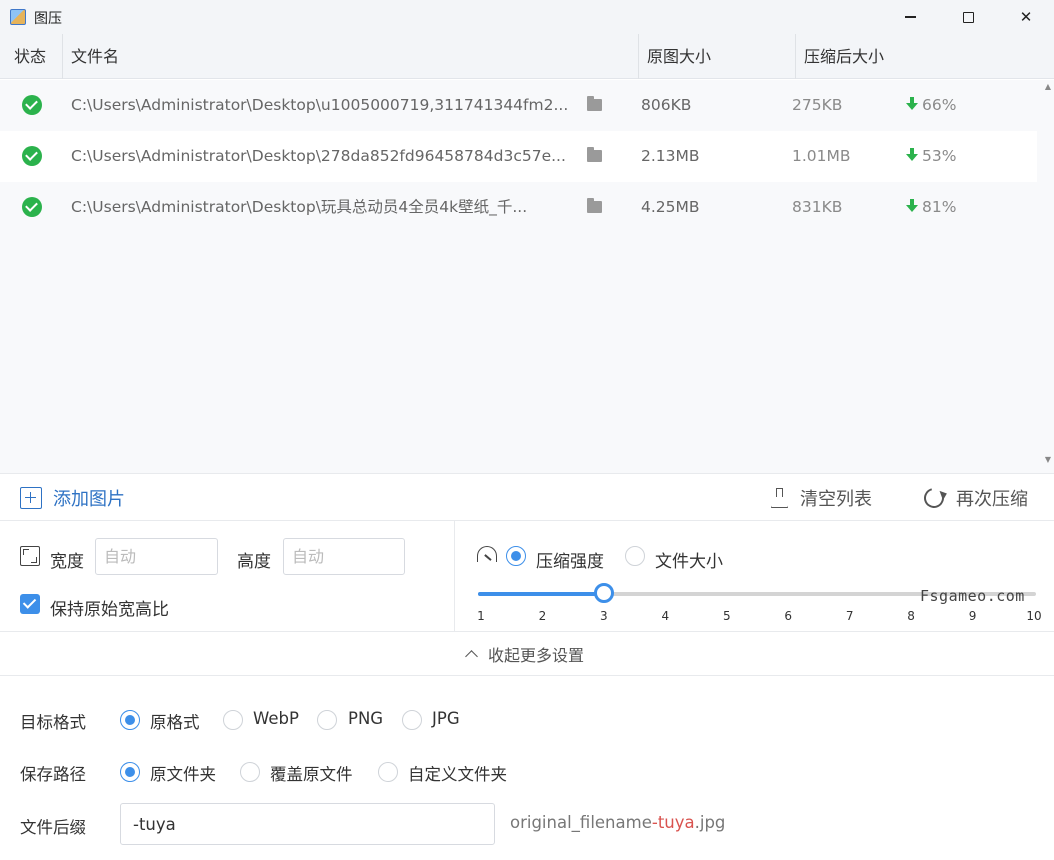 This screenshot has width=1054, height=860. What do you see at coordinates (726, 616) in the screenshot?
I see `slider-tick-label: 5` at bounding box center [726, 616].